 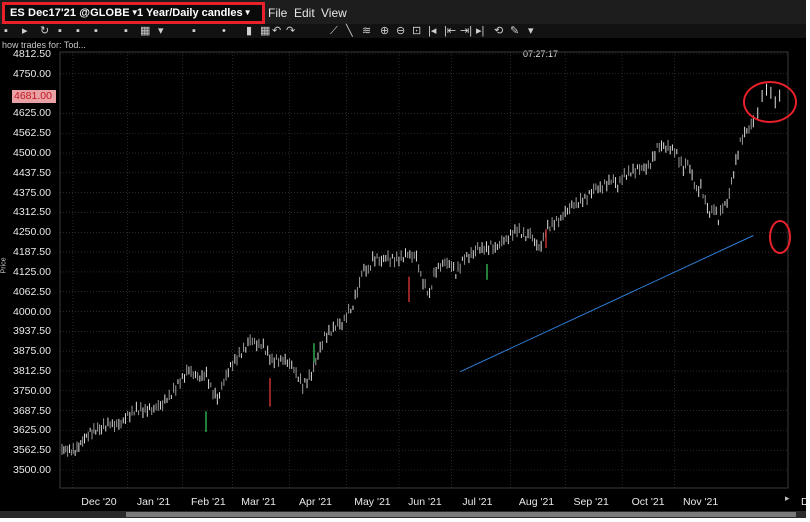 I want to click on x-tick-label: Oct '21, so click(x=648, y=502).